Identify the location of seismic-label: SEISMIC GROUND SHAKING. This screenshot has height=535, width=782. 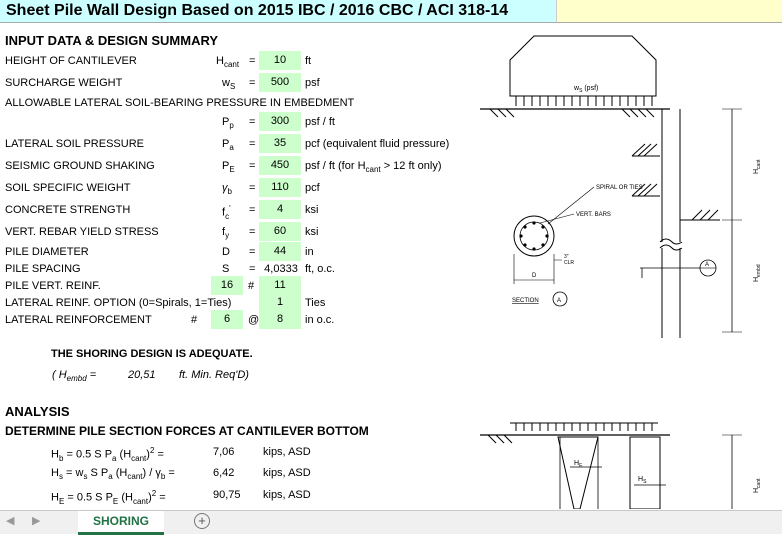
(80, 166).